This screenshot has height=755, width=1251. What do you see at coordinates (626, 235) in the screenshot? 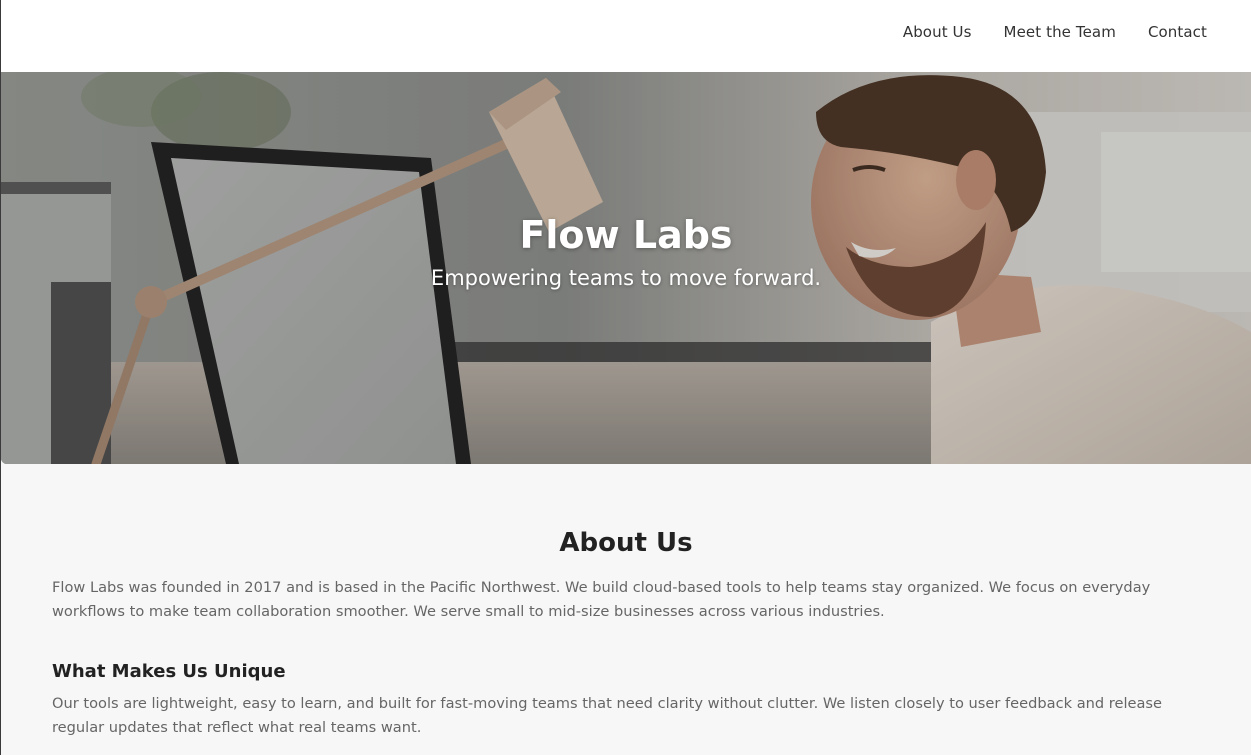
I see `hero-title: Flow Labs` at bounding box center [626, 235].